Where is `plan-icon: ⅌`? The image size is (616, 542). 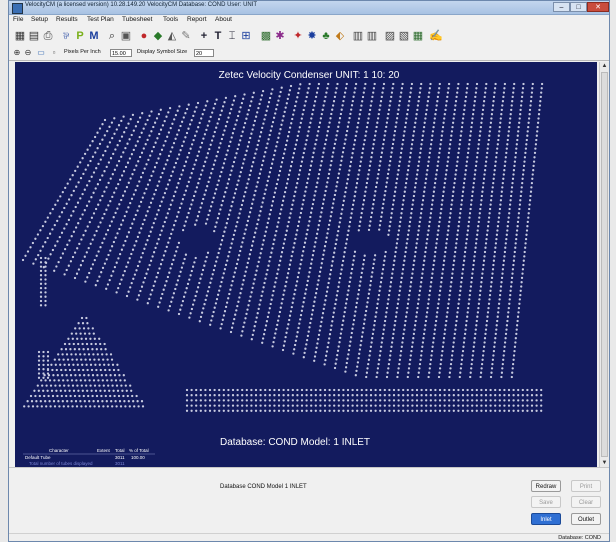 plan-icon: ⅌ is located at coordinates (66, 36).